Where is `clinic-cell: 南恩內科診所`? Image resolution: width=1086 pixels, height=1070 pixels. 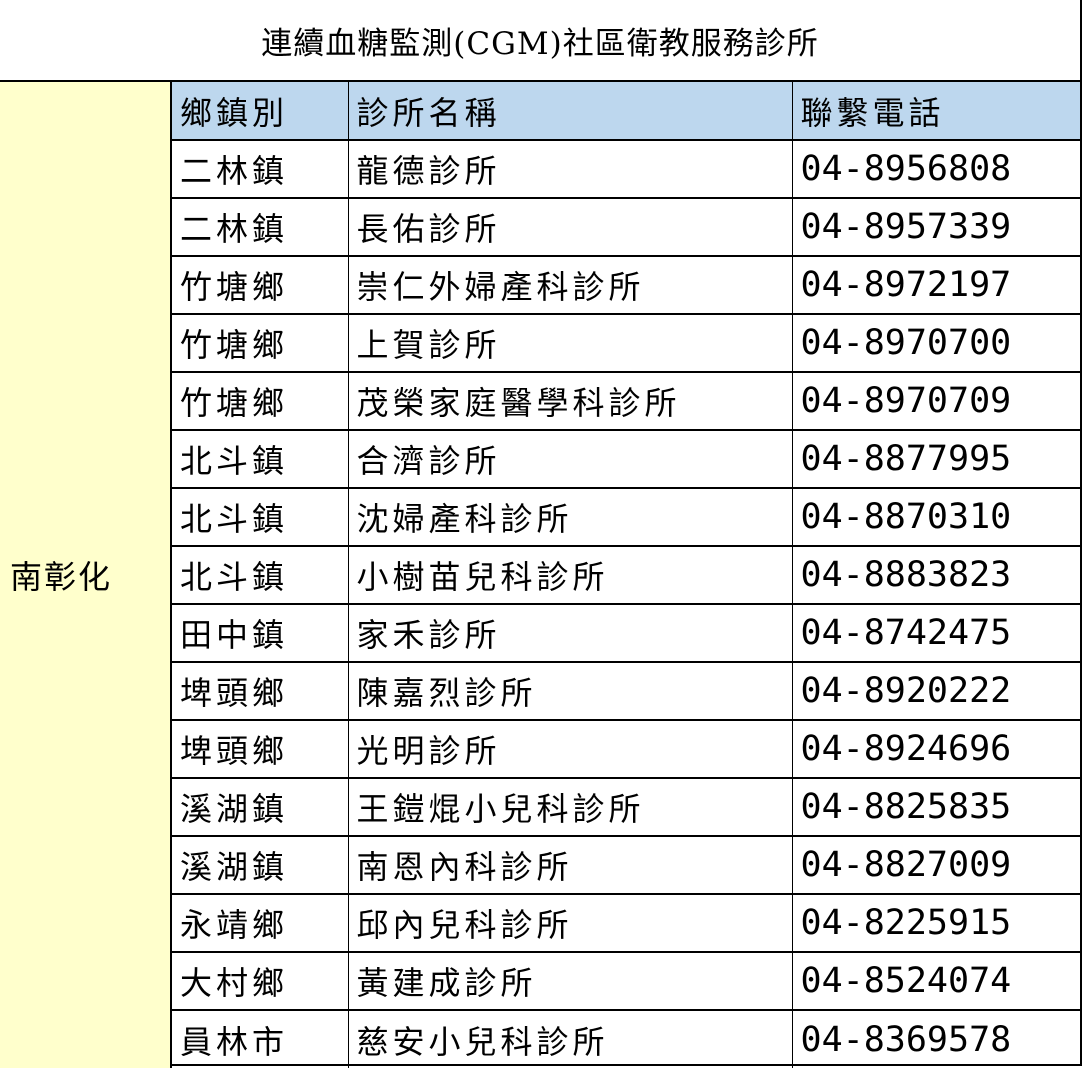
clinic-cell: 南恩內科診所 is located at coordinates (570, 865).